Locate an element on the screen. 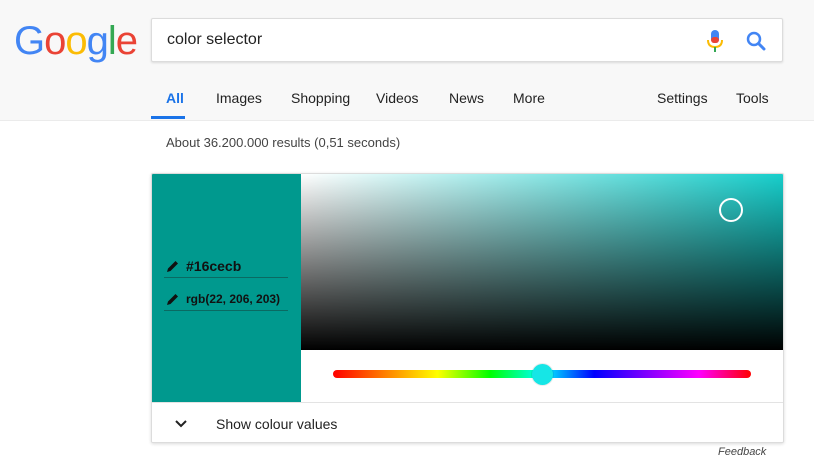 This screenshot has height=470, width=814. logo-letter: G is located at coordinates (29, 41).